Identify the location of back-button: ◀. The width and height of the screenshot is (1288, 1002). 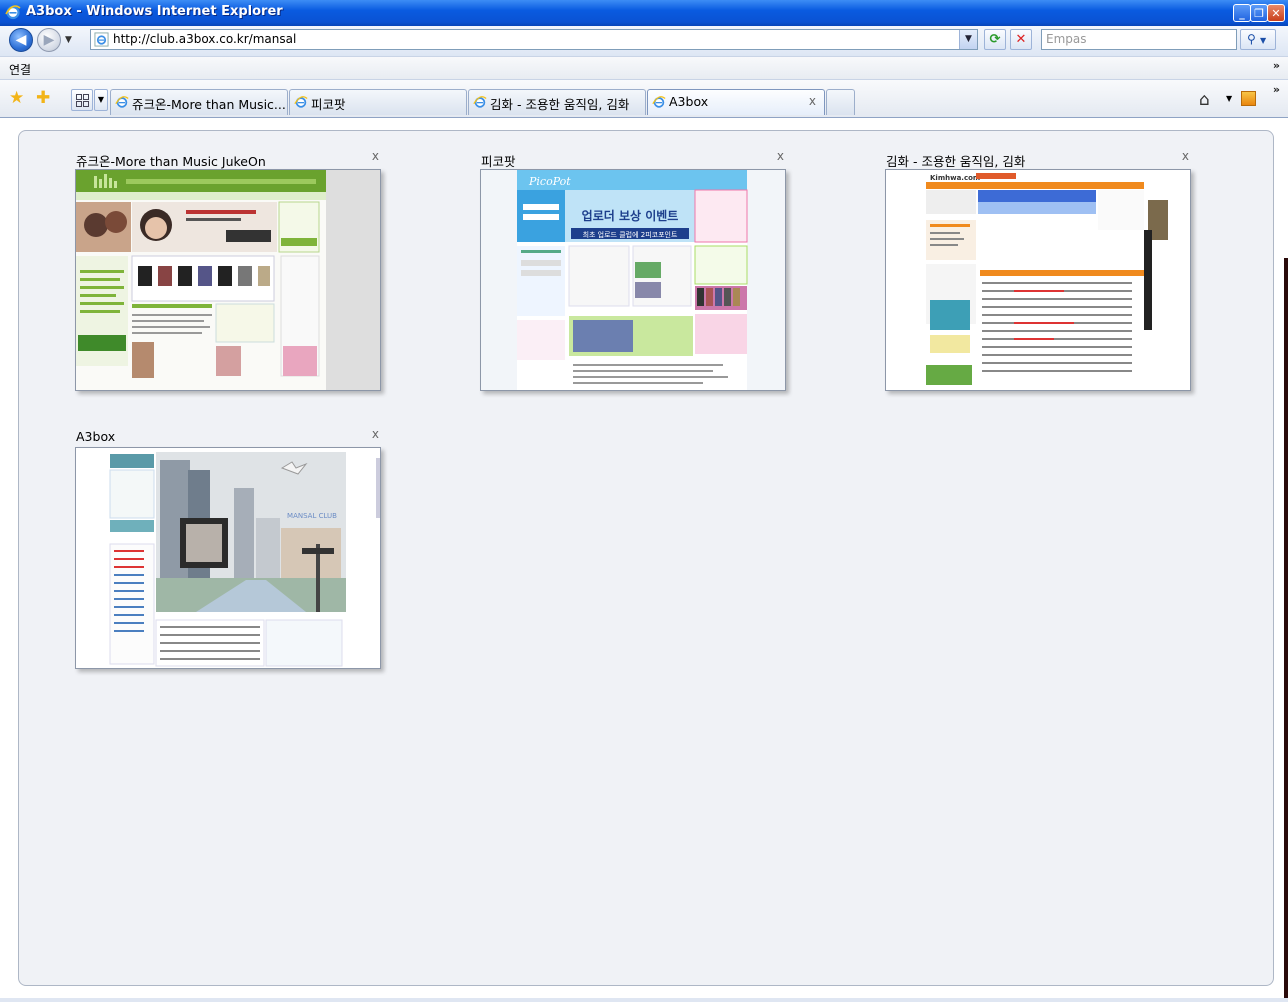
(21, 40).